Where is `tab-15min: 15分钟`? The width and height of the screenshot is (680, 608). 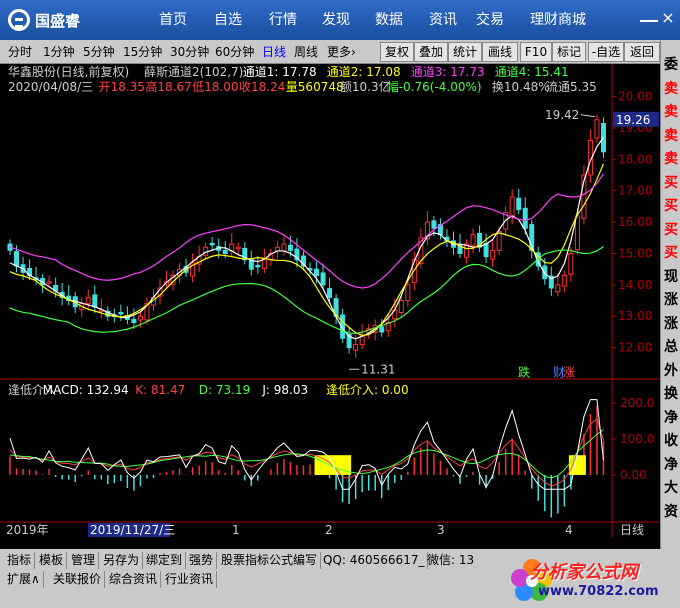
tab-15min: 15分钟 is located at coordinates (142, 52).